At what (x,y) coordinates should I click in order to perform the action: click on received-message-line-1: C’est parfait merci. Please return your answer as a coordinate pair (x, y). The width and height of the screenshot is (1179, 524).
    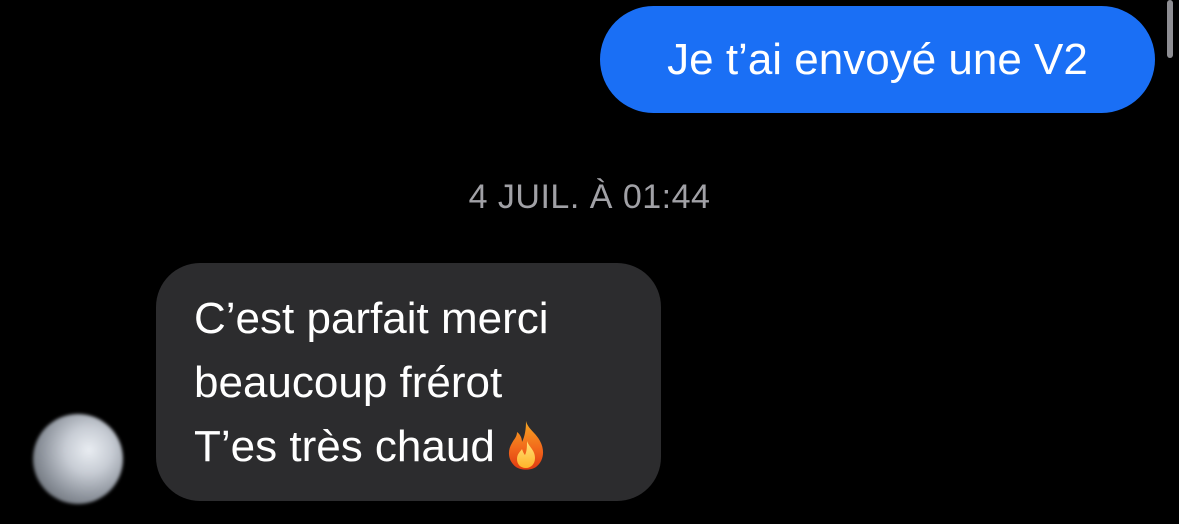
    Looking at the image, I should click on (371, 318).